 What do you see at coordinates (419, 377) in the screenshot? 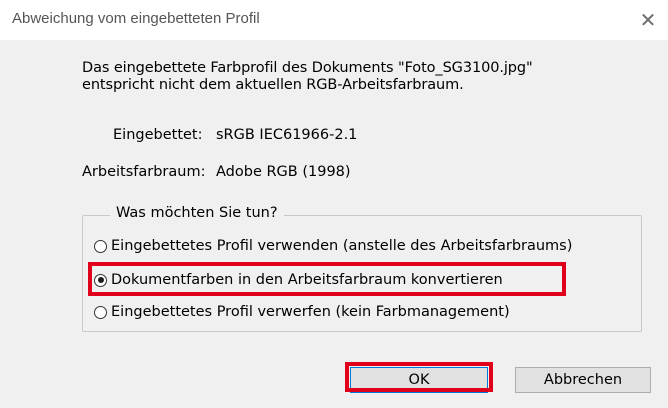
I see `annotation-highlight-ok-button` at bounding box center [419, 377].